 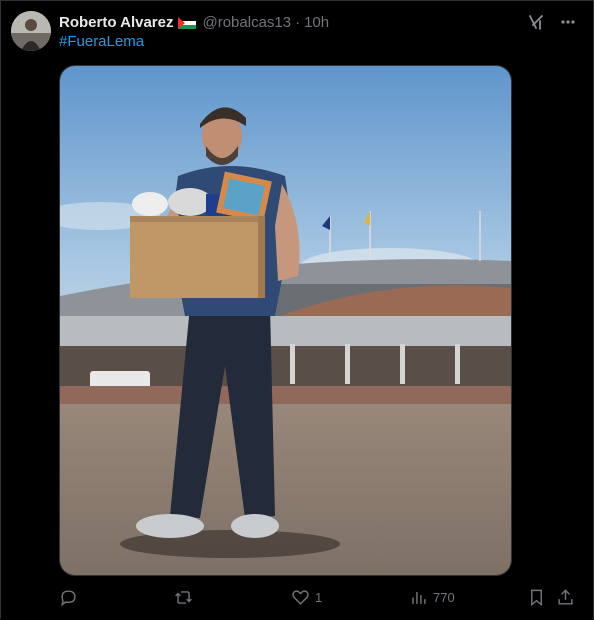 I want to click on tweet-actions: 1 770, so click(x=318, y=597).